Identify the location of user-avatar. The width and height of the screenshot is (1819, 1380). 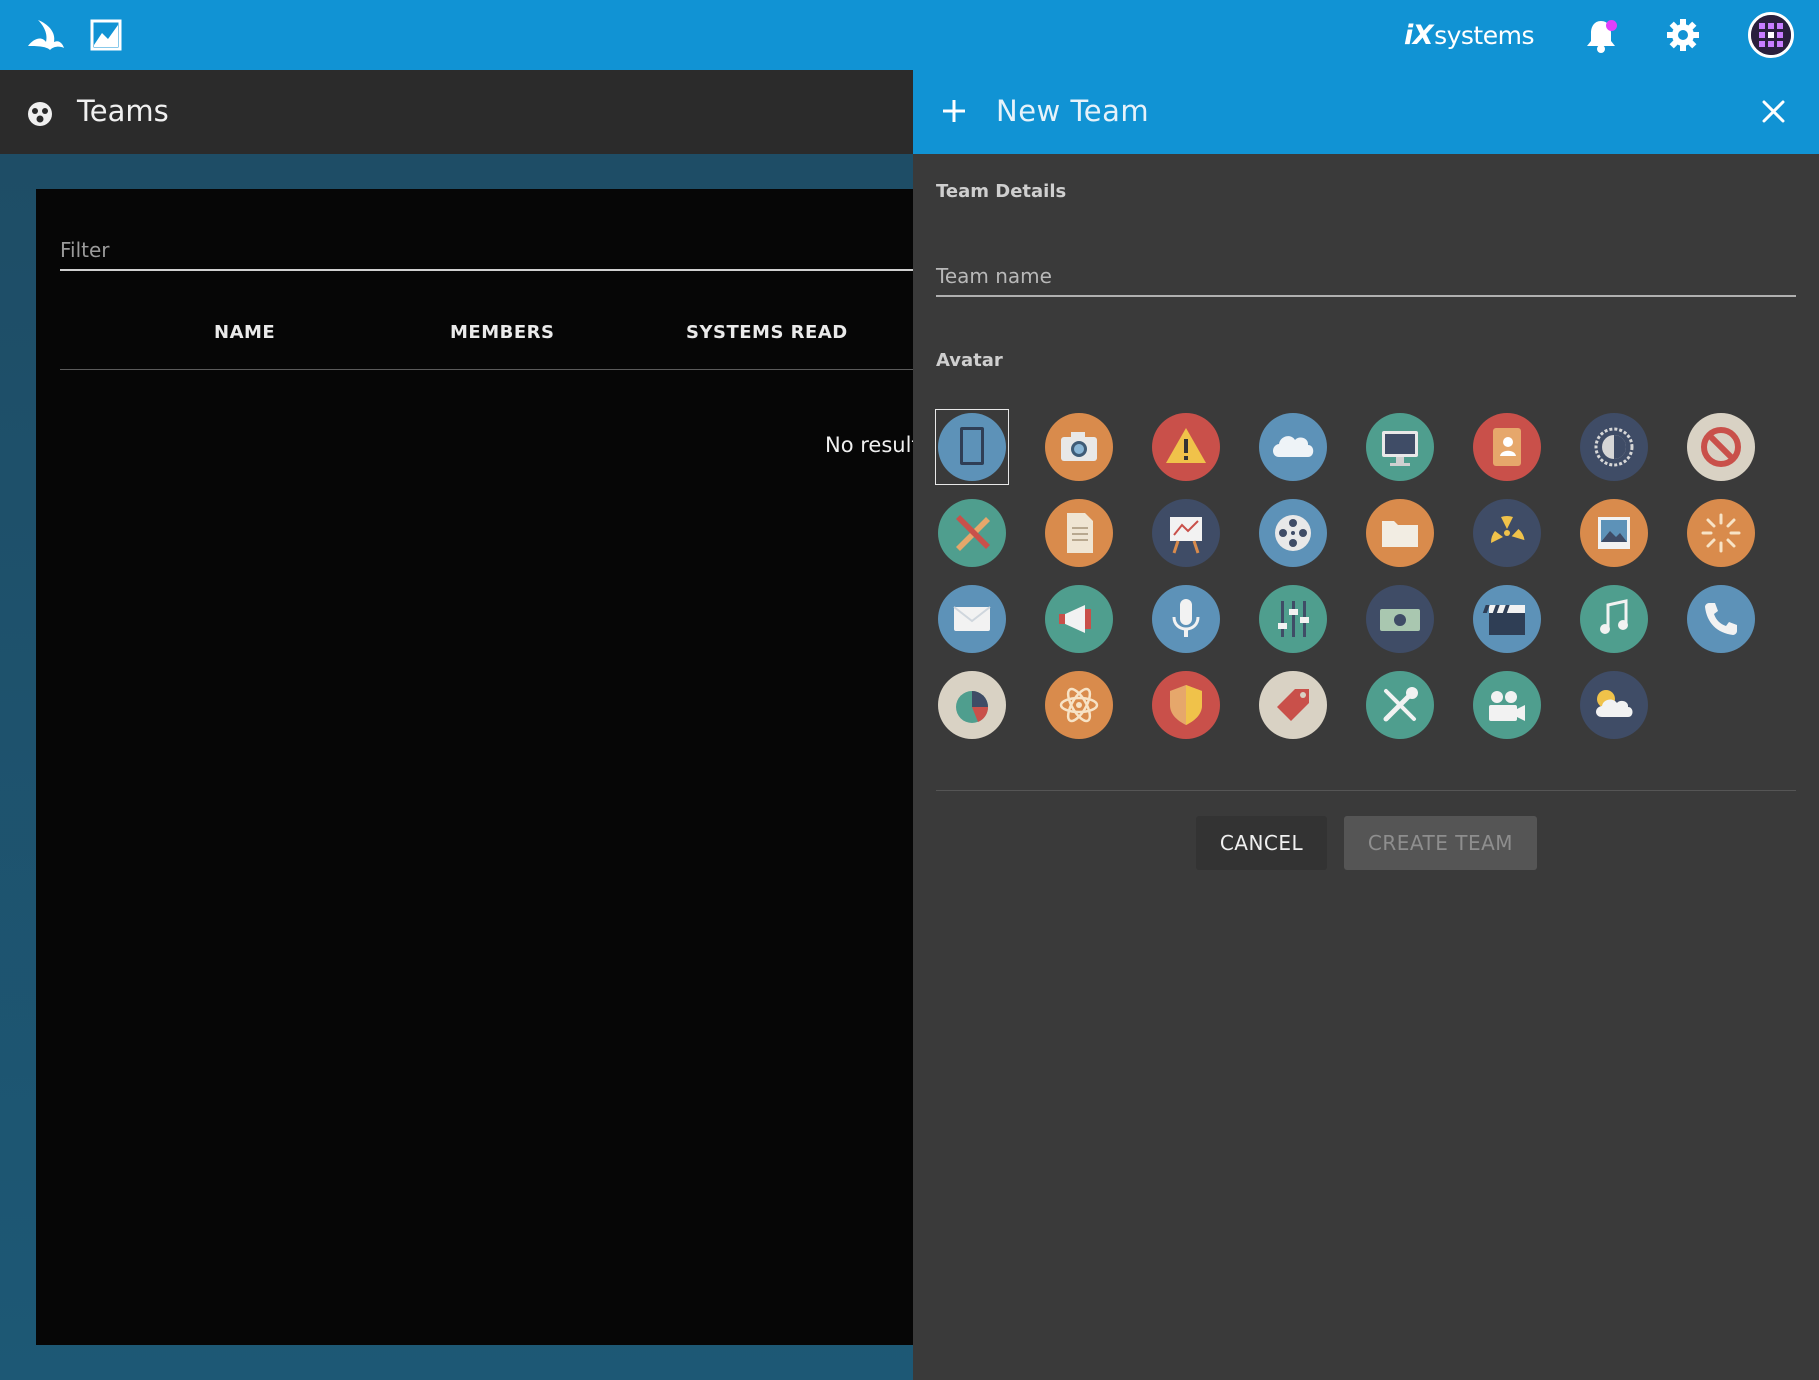
(1771, 35).